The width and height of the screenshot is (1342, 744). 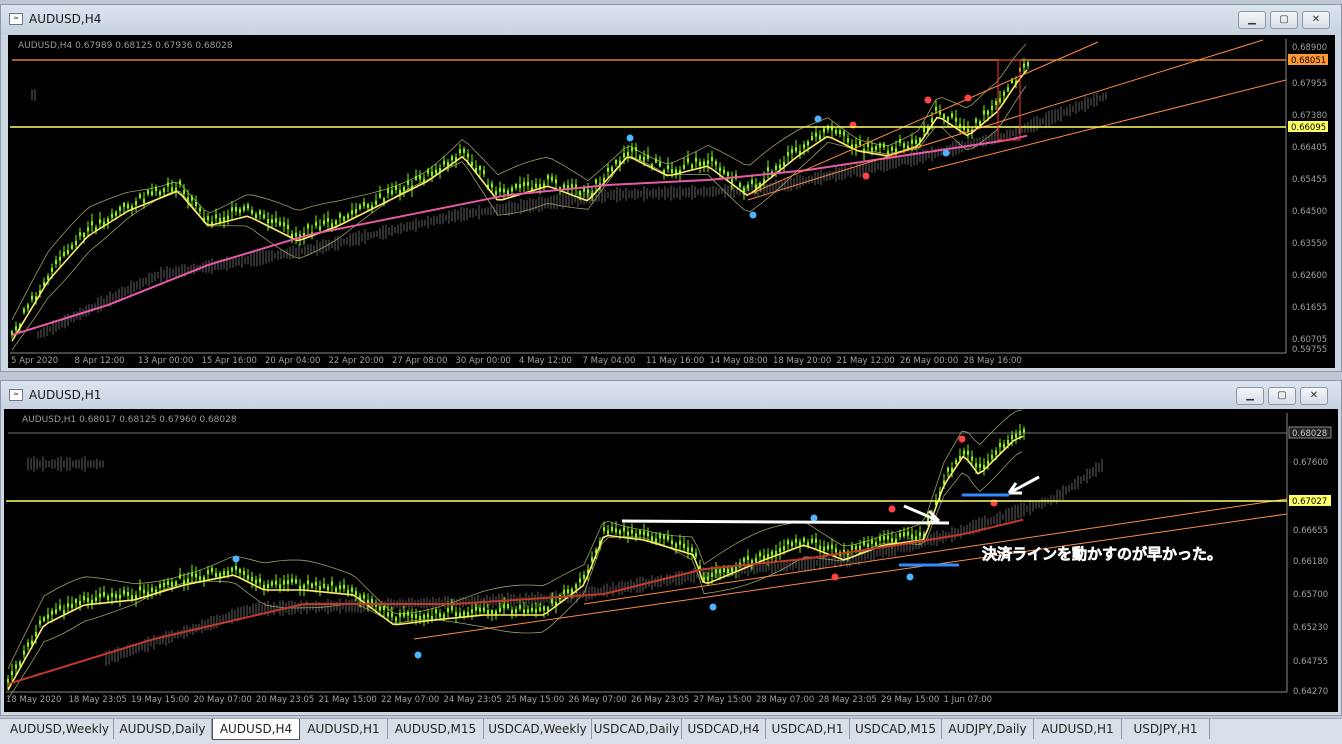 I want to click on tab-audusd-daily: AUDUSD,Daily, so click(x=163, y=729).